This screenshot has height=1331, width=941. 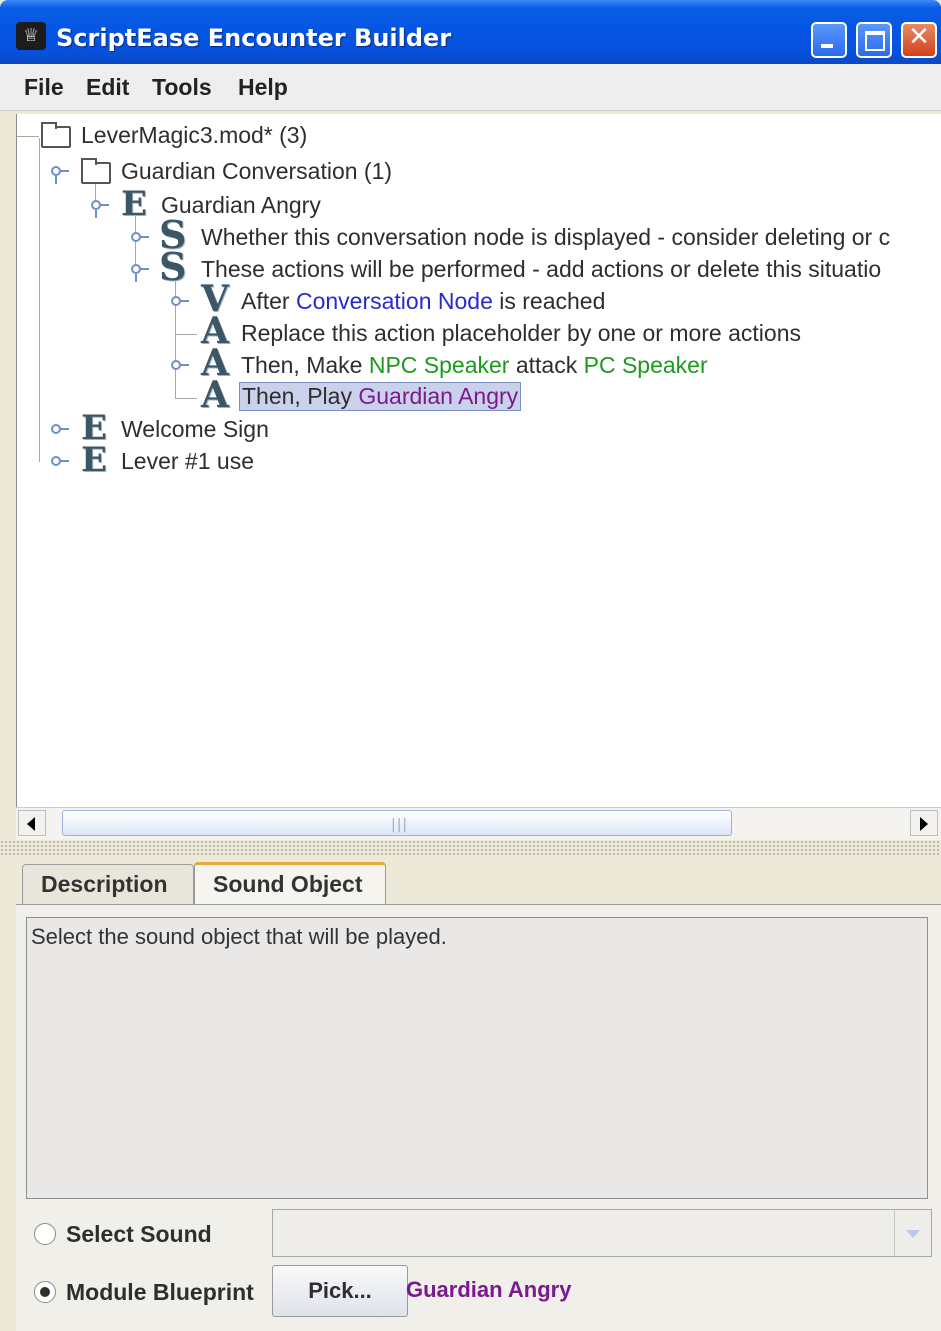 I want to click on tree-node-action-selected: Then, Play Guardian Angry, so click(x=380, y=396).